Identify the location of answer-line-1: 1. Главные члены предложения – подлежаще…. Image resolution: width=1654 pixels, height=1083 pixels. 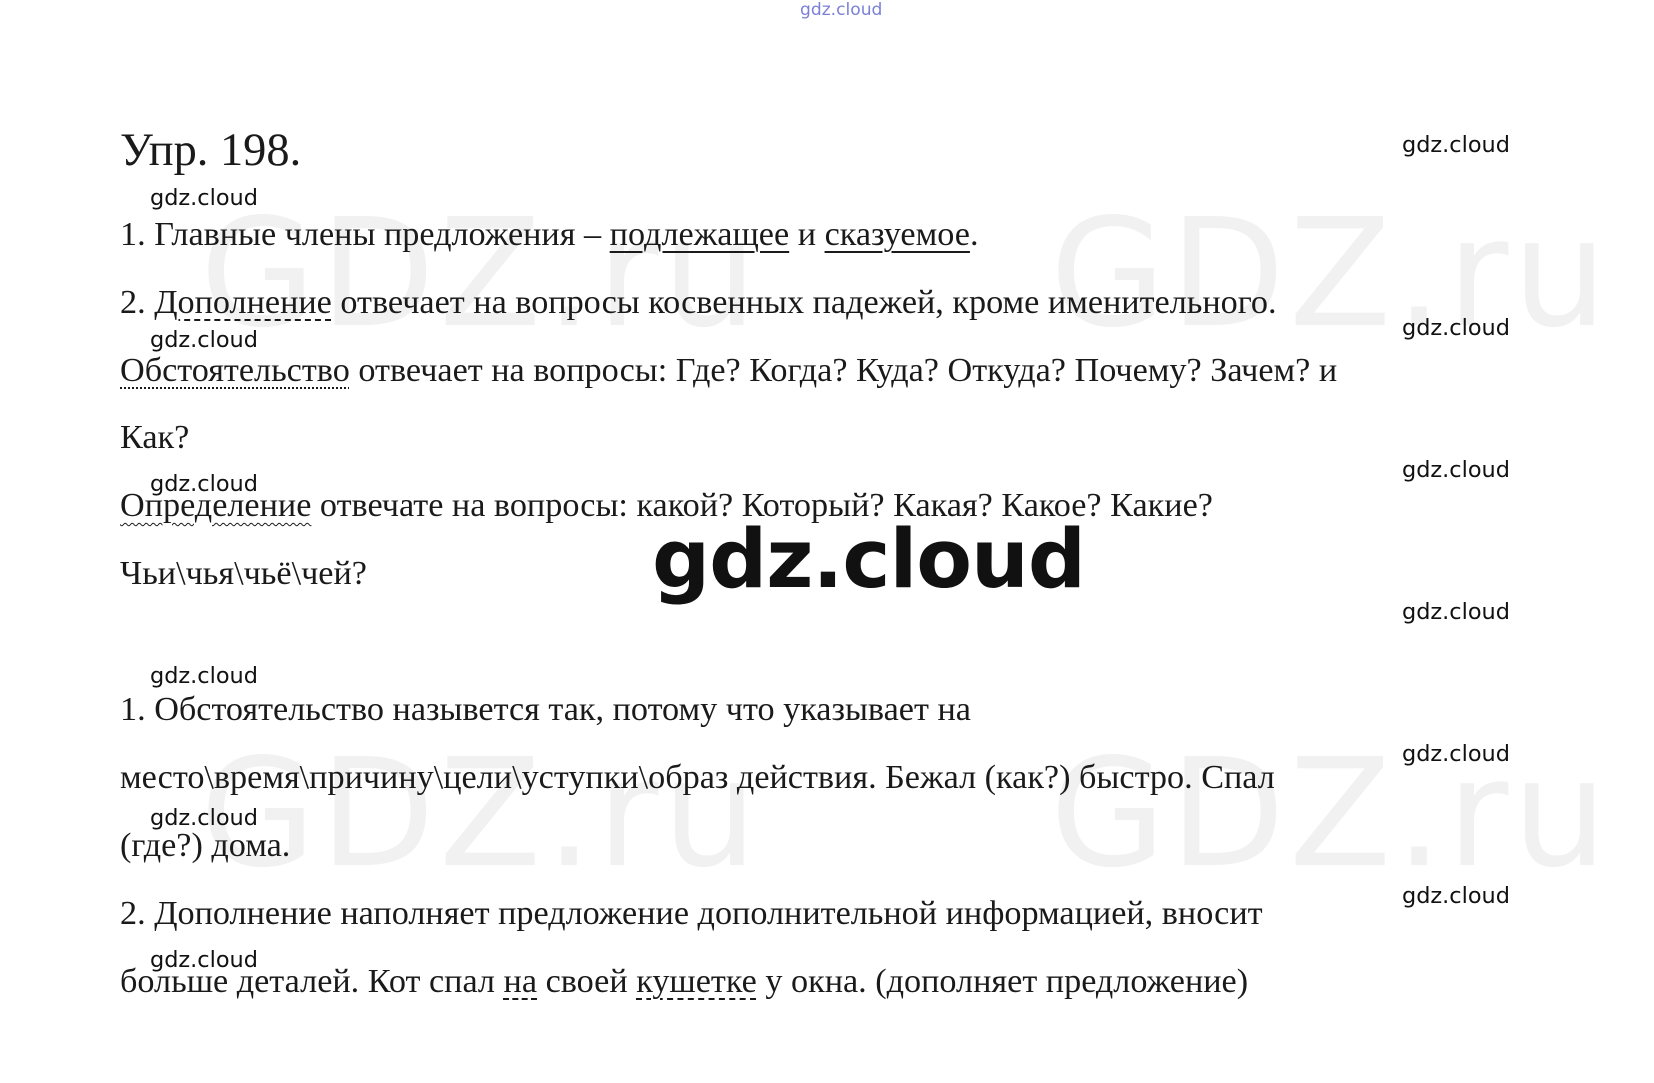
(549, 234).